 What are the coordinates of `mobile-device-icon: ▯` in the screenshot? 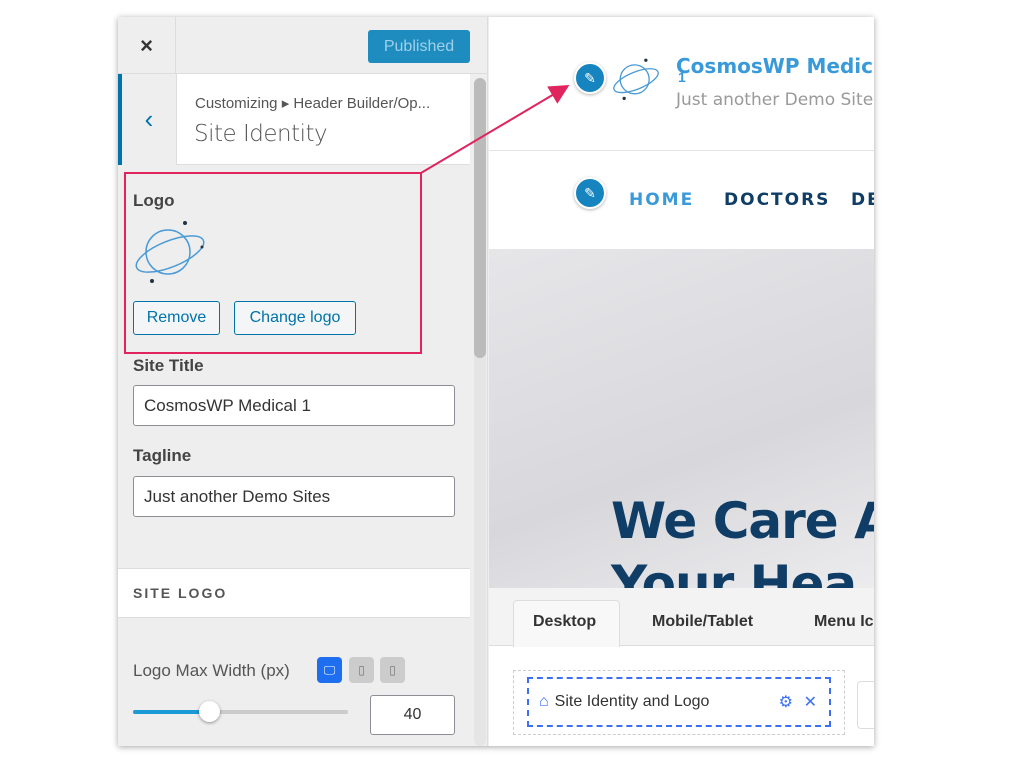 It's located at (392, 670).